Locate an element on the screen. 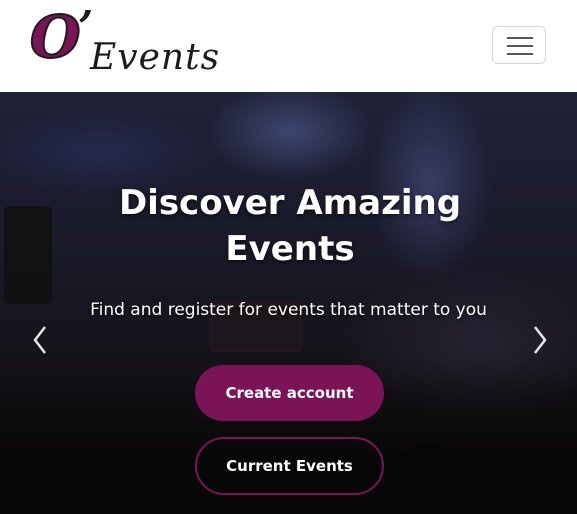 Image resolution: width=577 pixels, height=514 pixels. chevron-left-icon is located at coordinates (39, 340).